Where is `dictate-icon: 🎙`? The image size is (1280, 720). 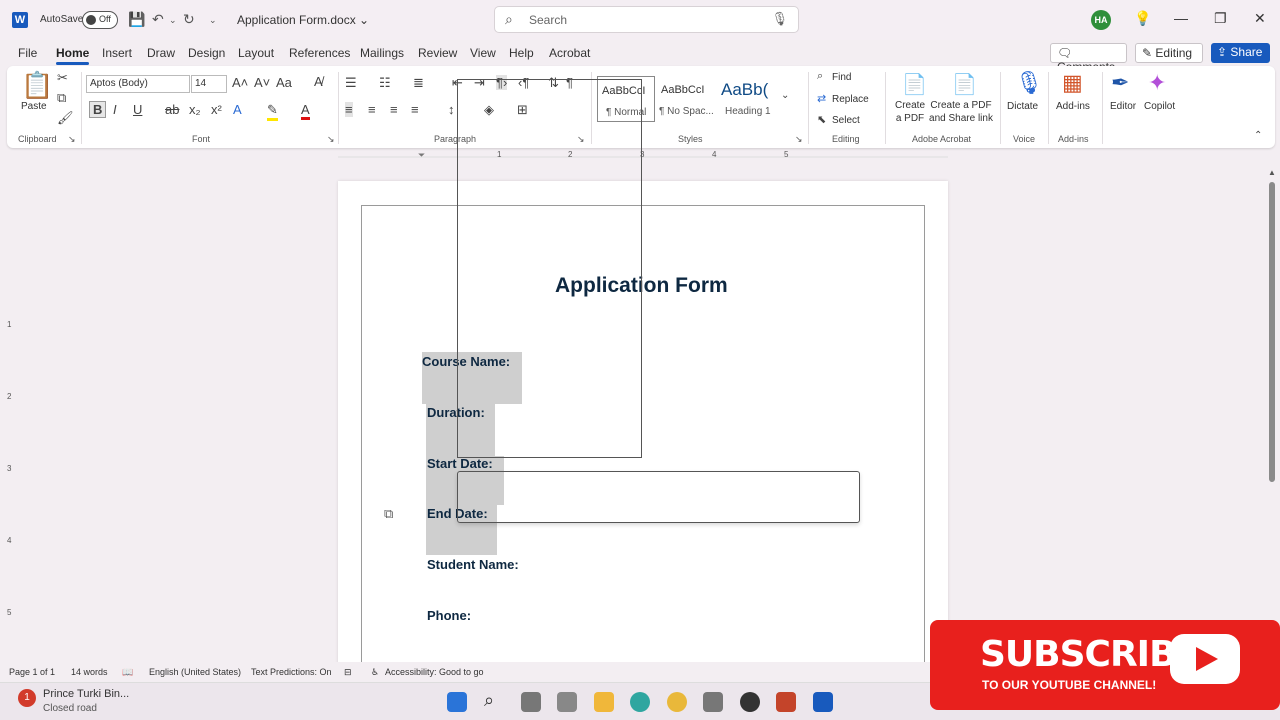 dictate-icon: 🎙 is located at coordinates (1029, 83).